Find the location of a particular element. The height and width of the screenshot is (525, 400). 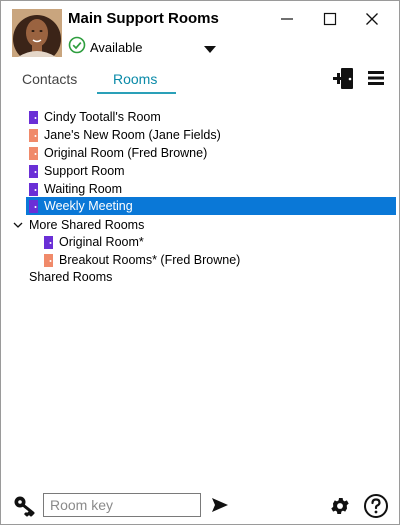

room-item-selected: Weekly Meeting is located at coordinates (211, 206).